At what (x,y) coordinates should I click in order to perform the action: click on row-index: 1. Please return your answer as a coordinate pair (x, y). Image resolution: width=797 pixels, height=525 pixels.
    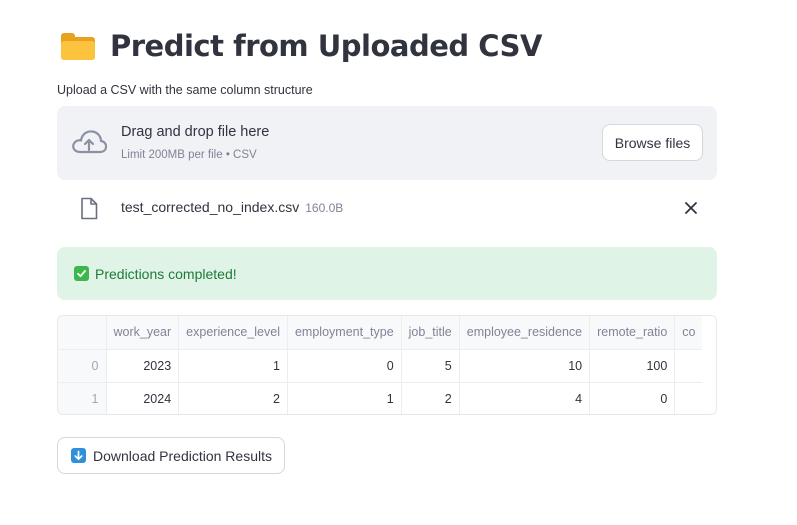
    Looking at the image, I should click on (82, 398).